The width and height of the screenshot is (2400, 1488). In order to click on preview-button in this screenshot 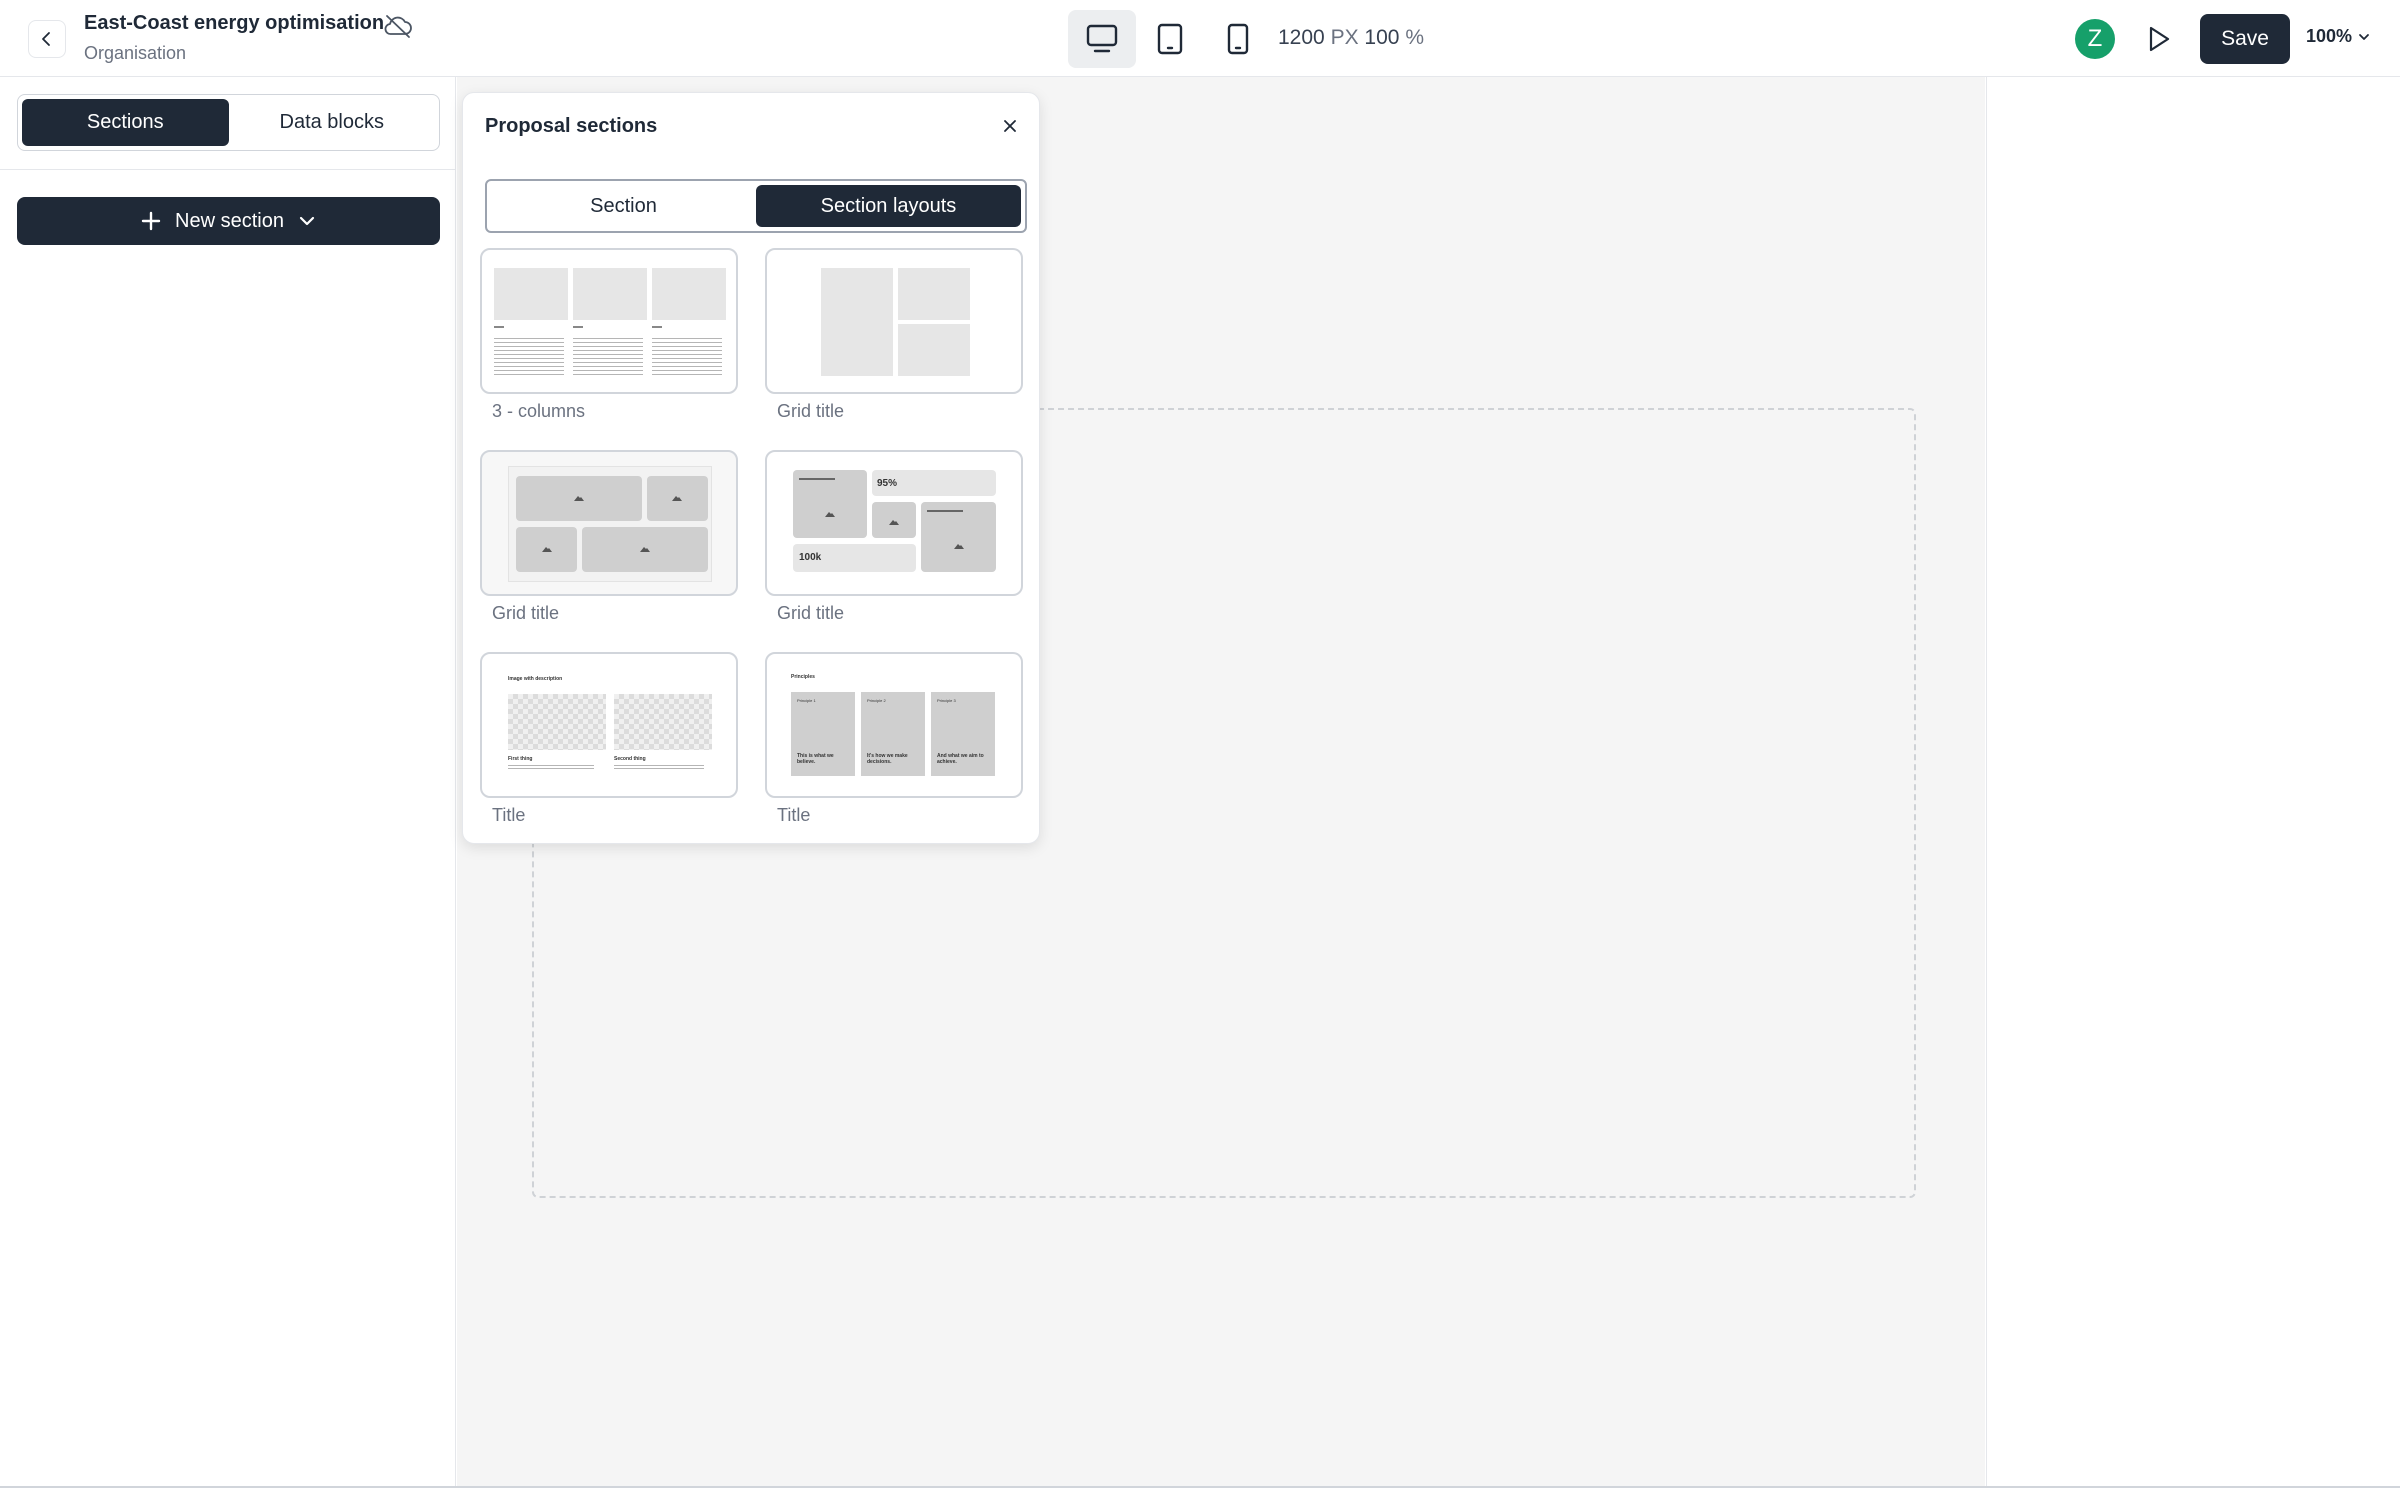, I will do `click(2159, 39)`.